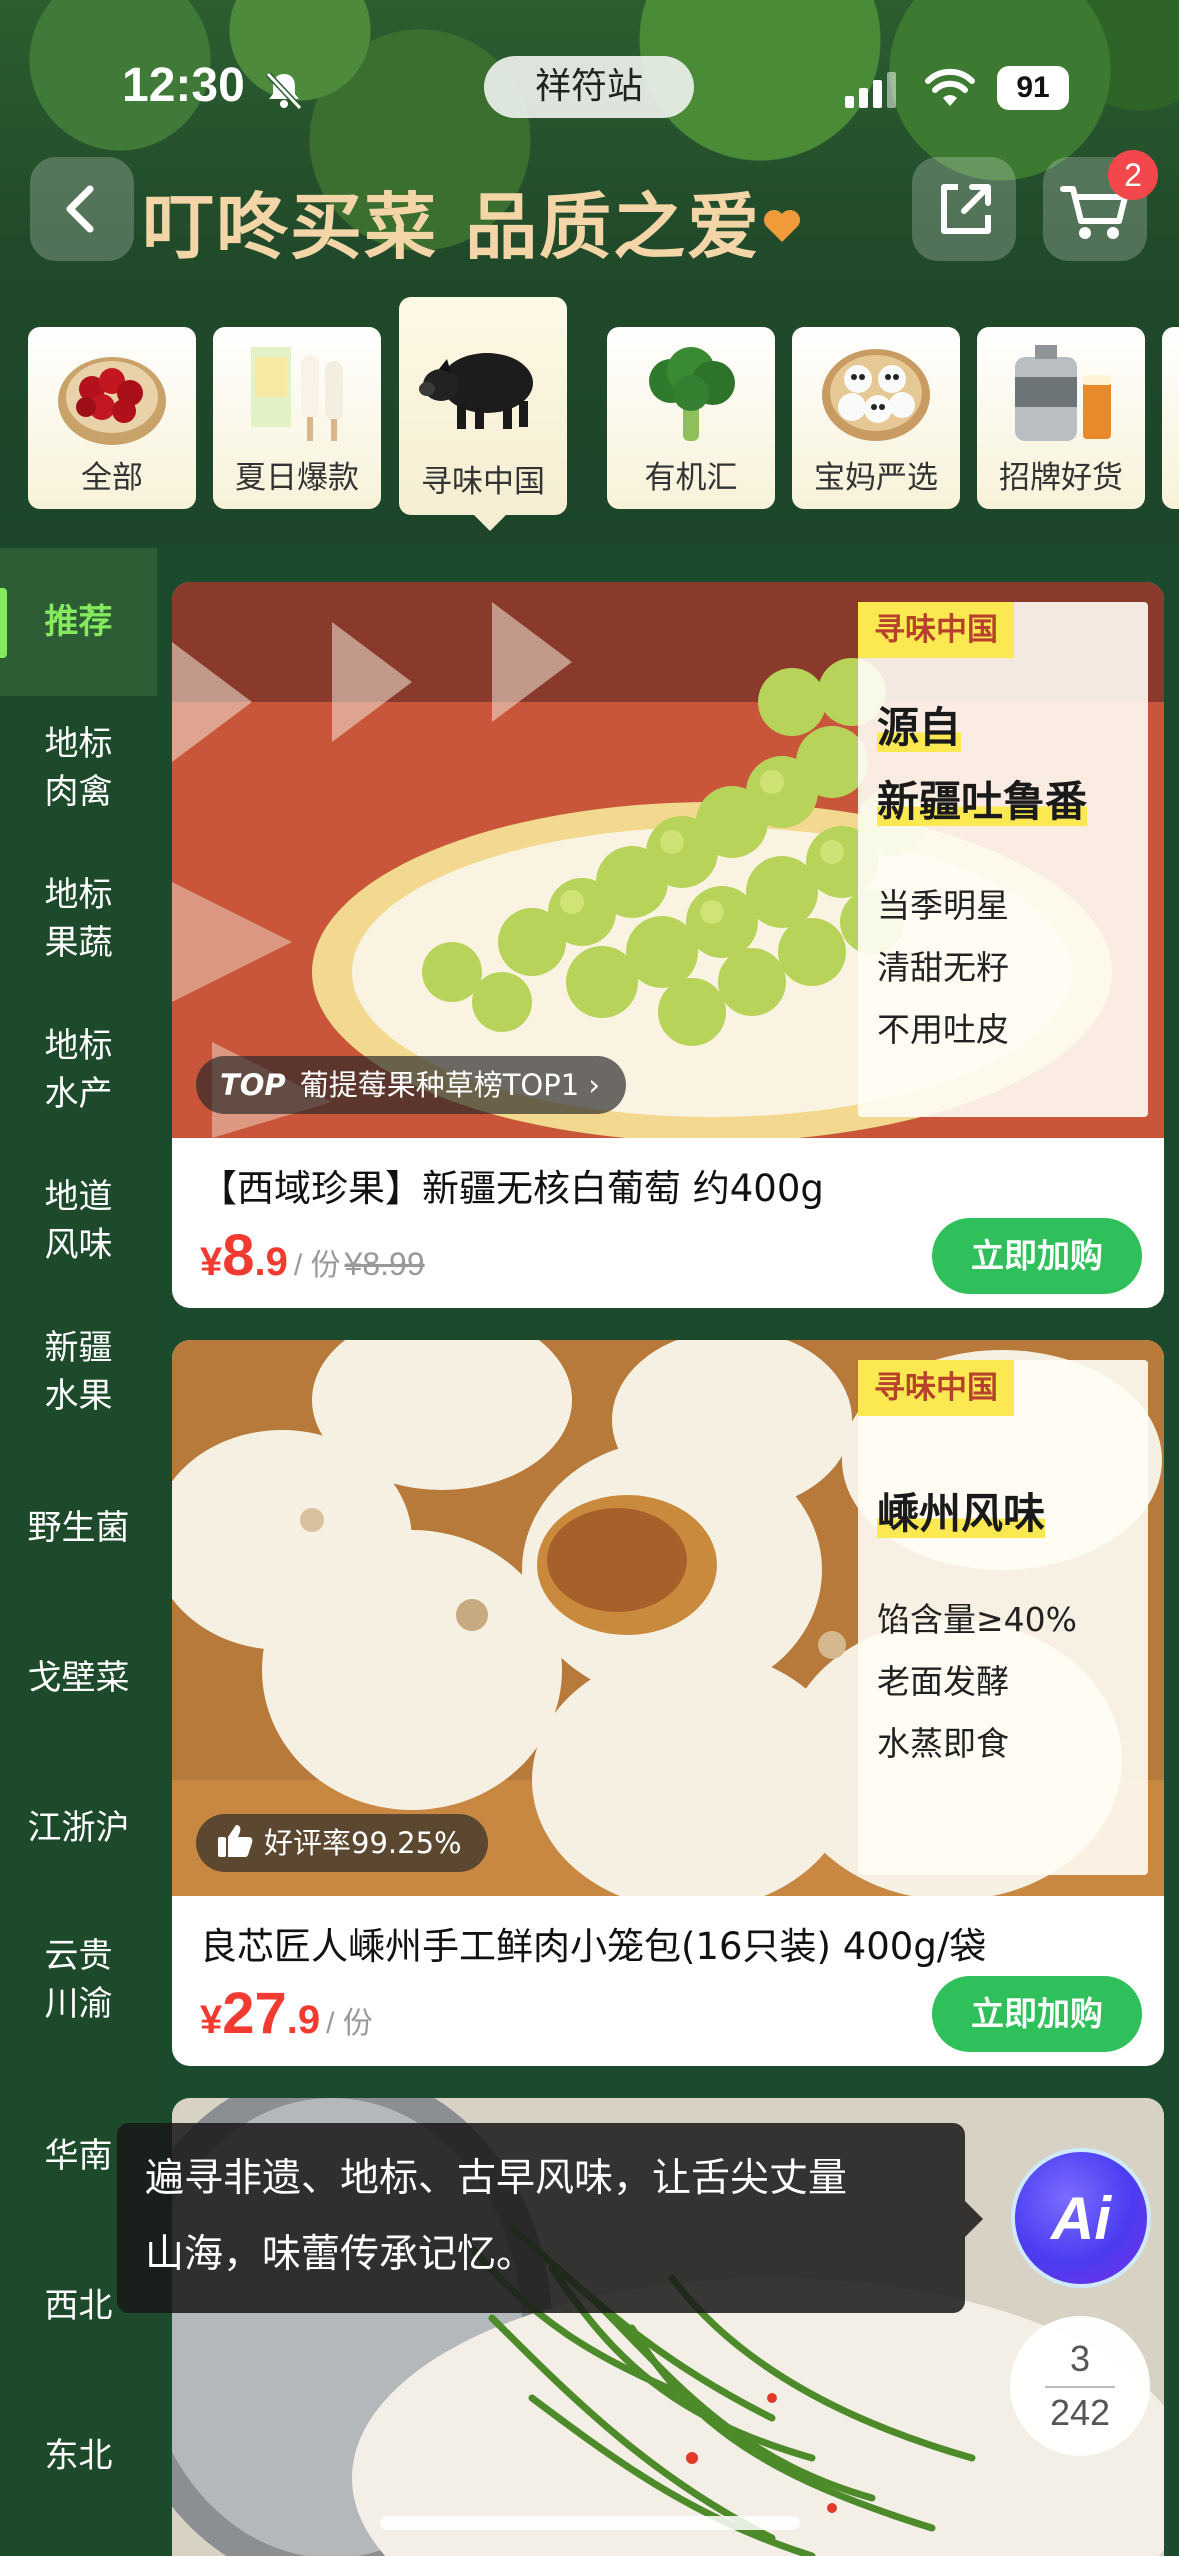 This screenshot has width=1179, height=2556. I want to click on category-organic: 有机汇, so click(691, 418).